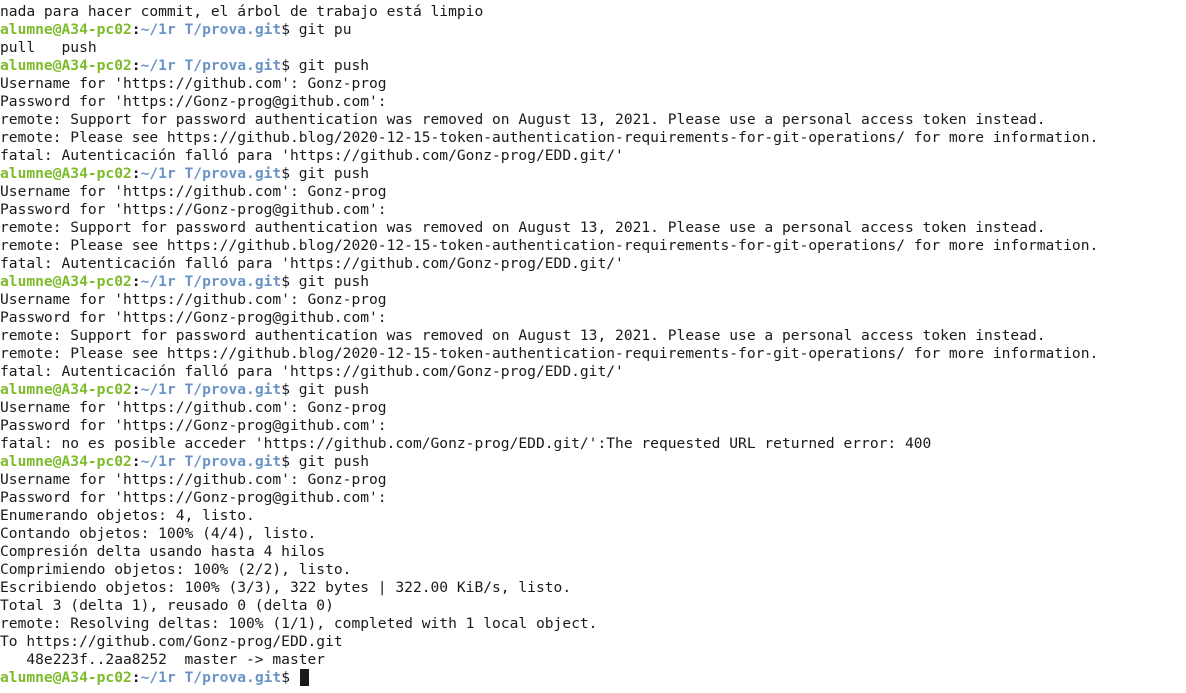 The width and height of the screenshot is (1186, 693). What do you see at coordinates (127, 515) in the screenshot?
I see `output-line: Enumerando objetos: 4, listo.` at bounding box center [127, 515].